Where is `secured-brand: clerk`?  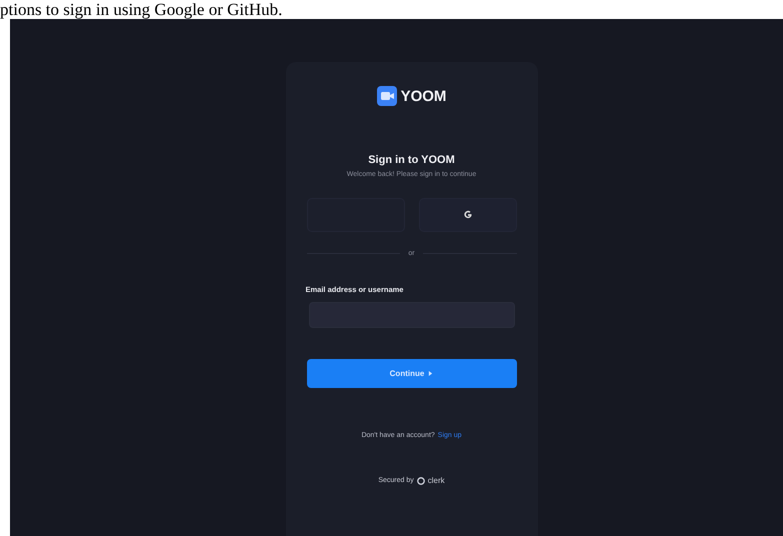
secured-brand: clerk is located at coordinates (436, 480).